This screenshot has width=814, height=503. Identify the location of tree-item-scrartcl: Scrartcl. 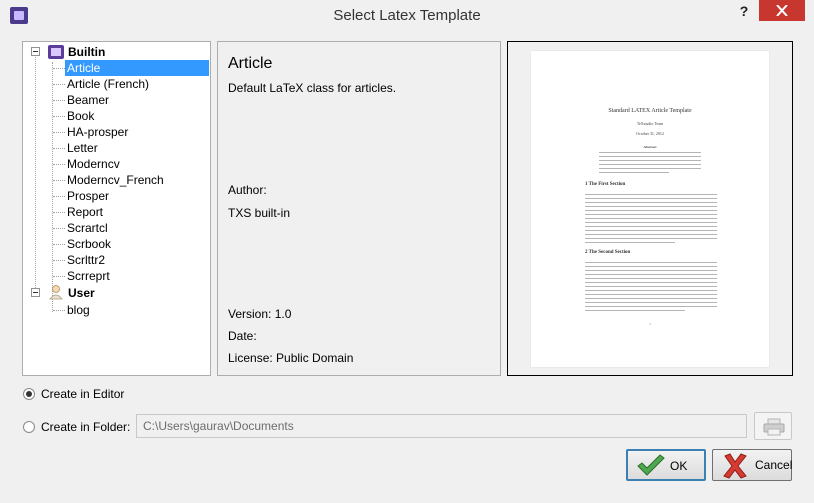
(87, 228).